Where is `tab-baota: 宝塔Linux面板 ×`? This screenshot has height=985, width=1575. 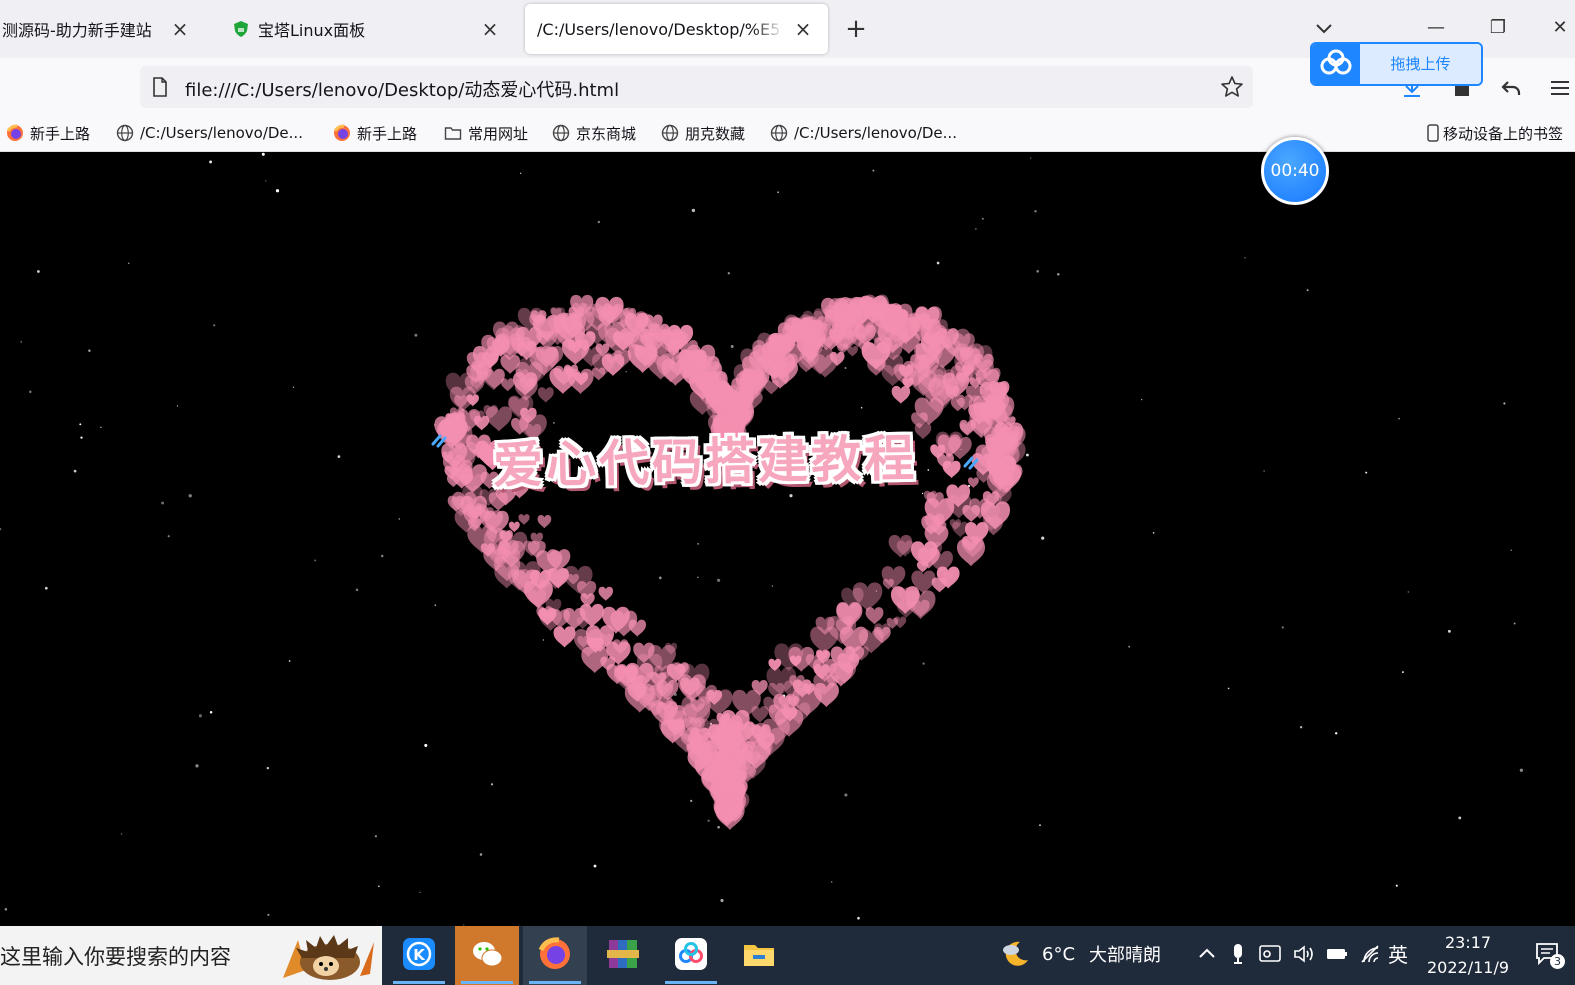
tab-baota: 宝塔Linux面板 × is located at coordinates (368, 29).